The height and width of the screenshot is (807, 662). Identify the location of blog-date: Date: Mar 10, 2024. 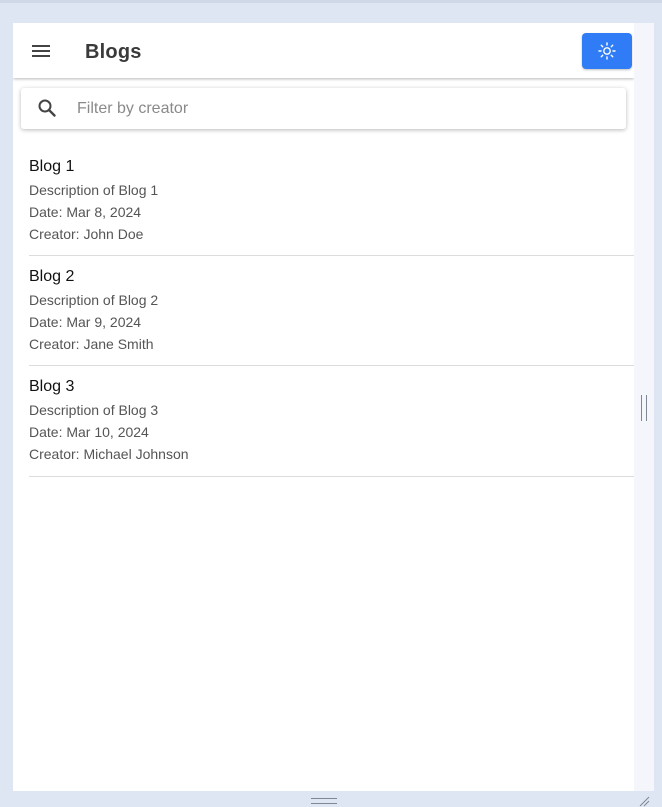
(89, 432).